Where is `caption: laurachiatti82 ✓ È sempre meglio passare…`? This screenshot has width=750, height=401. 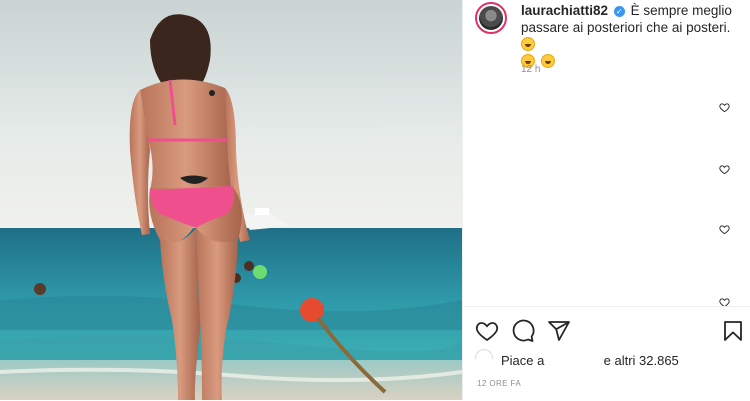
caption: laurachiatti82 ✓ È sempre meglio passare… is located at coordinates (628, 36).